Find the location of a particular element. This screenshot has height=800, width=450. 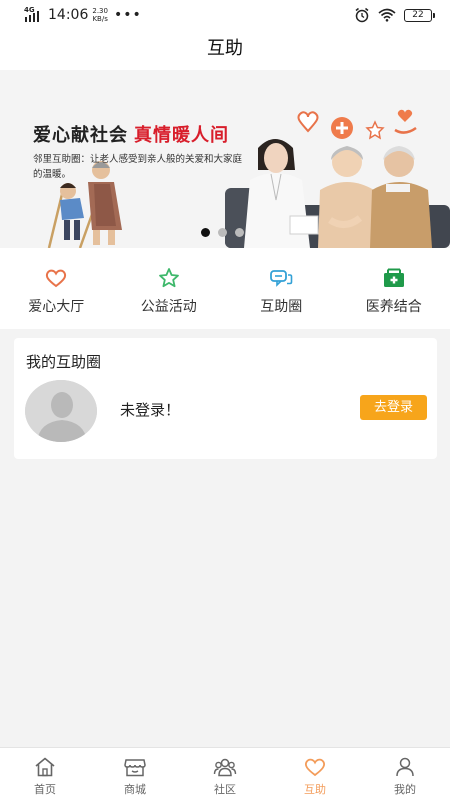

banner-description: 邻里互助圈：让老人感受到亲人般的关爱和大家庭的温暖。 is located at coordinates (138, 167).